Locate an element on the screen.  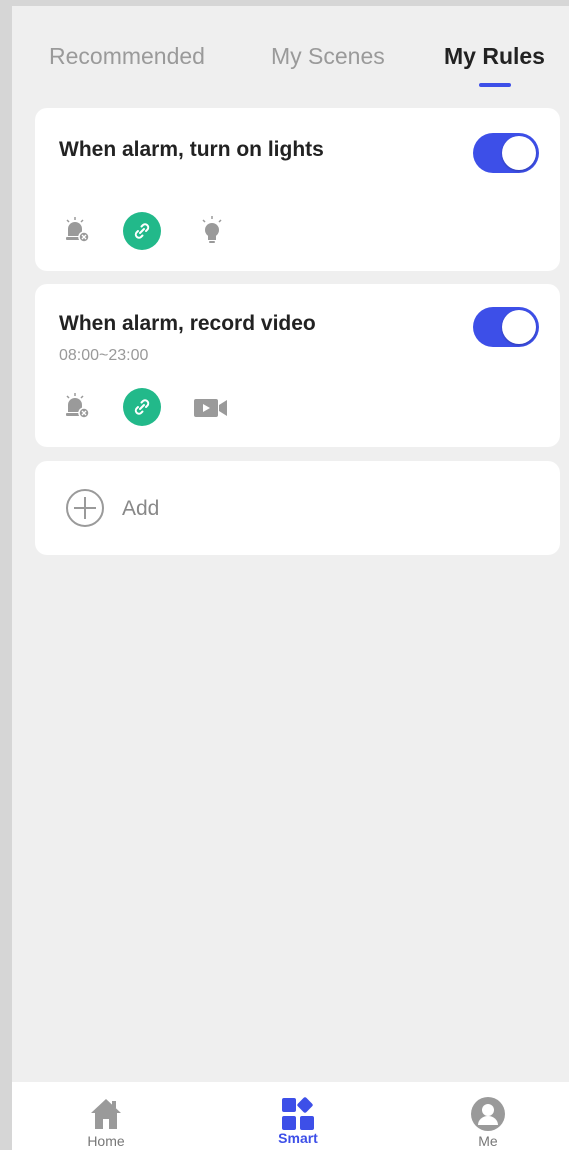
nav-home: Home is located at coordinates (106, 1116).